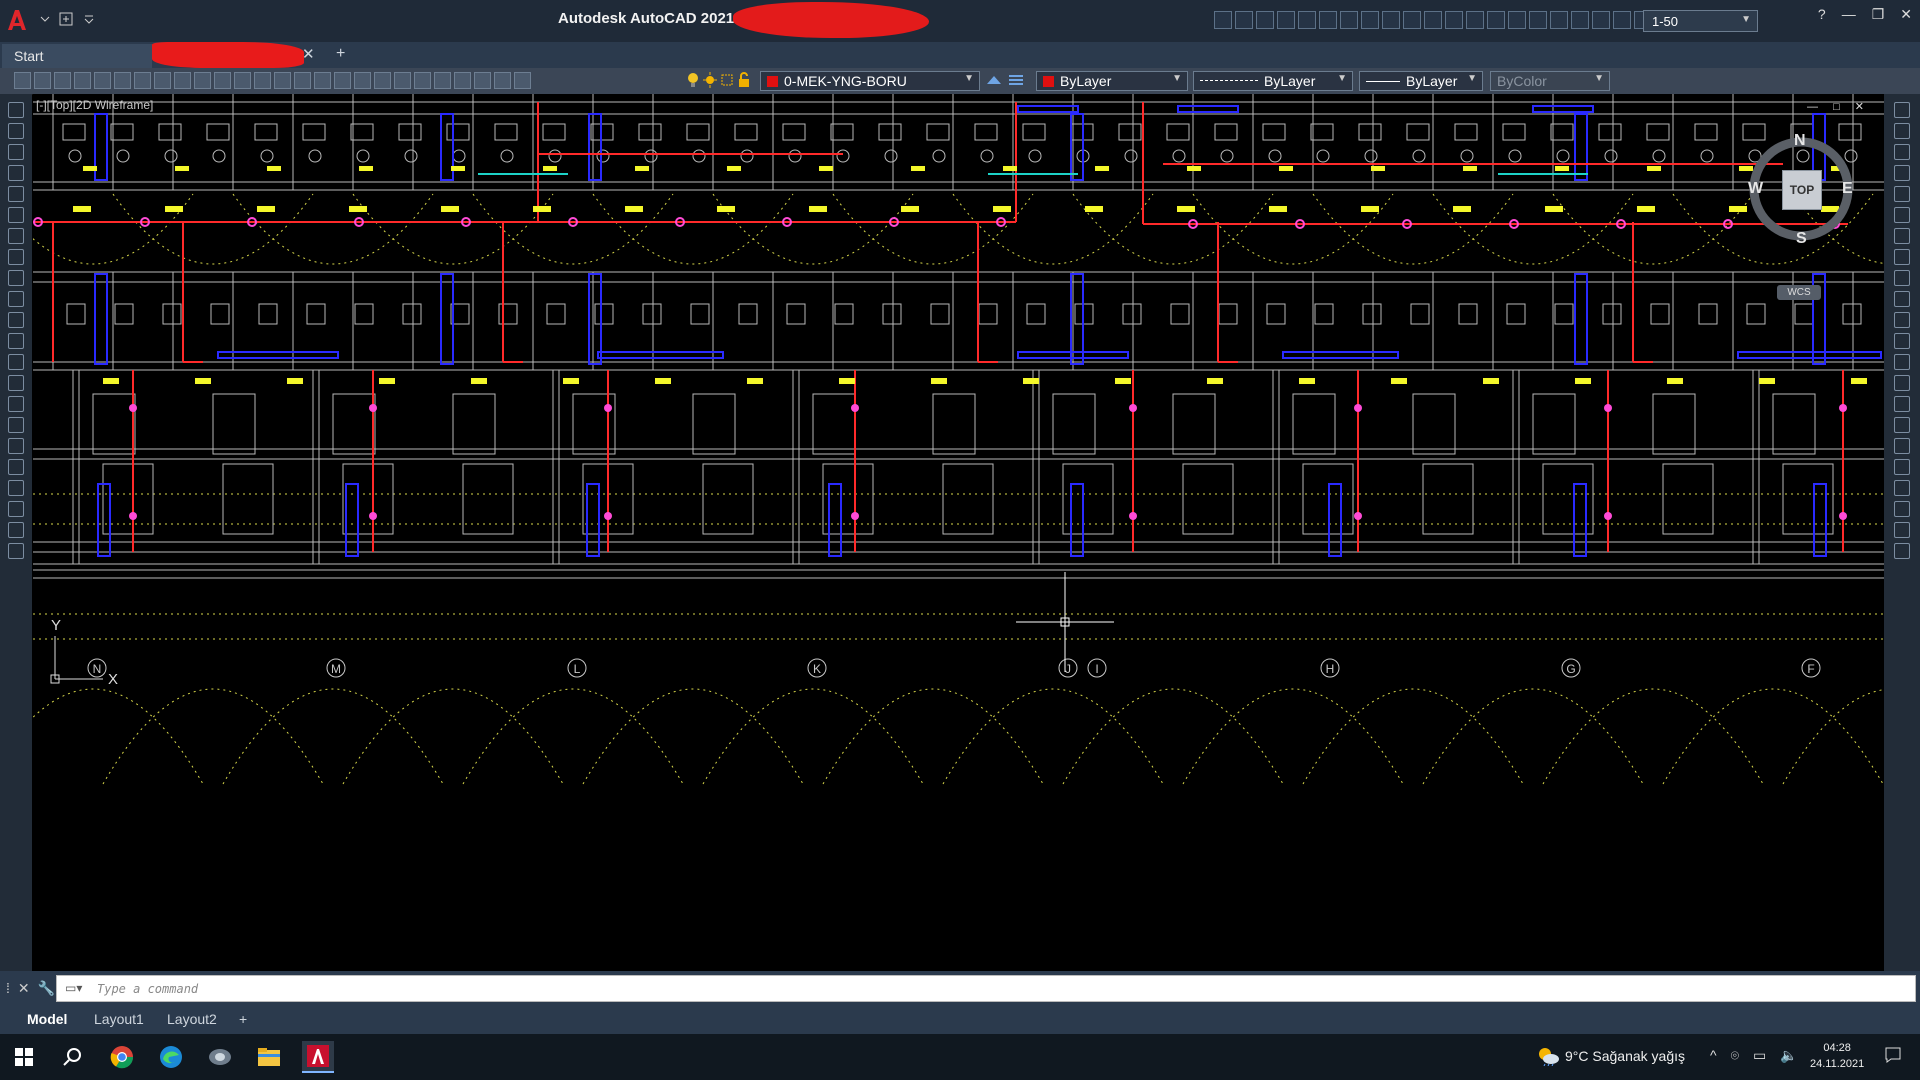 The image size is (1920, 1080). What do you see at coordinates (1370, 20) in the screenshot?
I see `snap-quadrant-icon` at bounding box center [1370, 20].